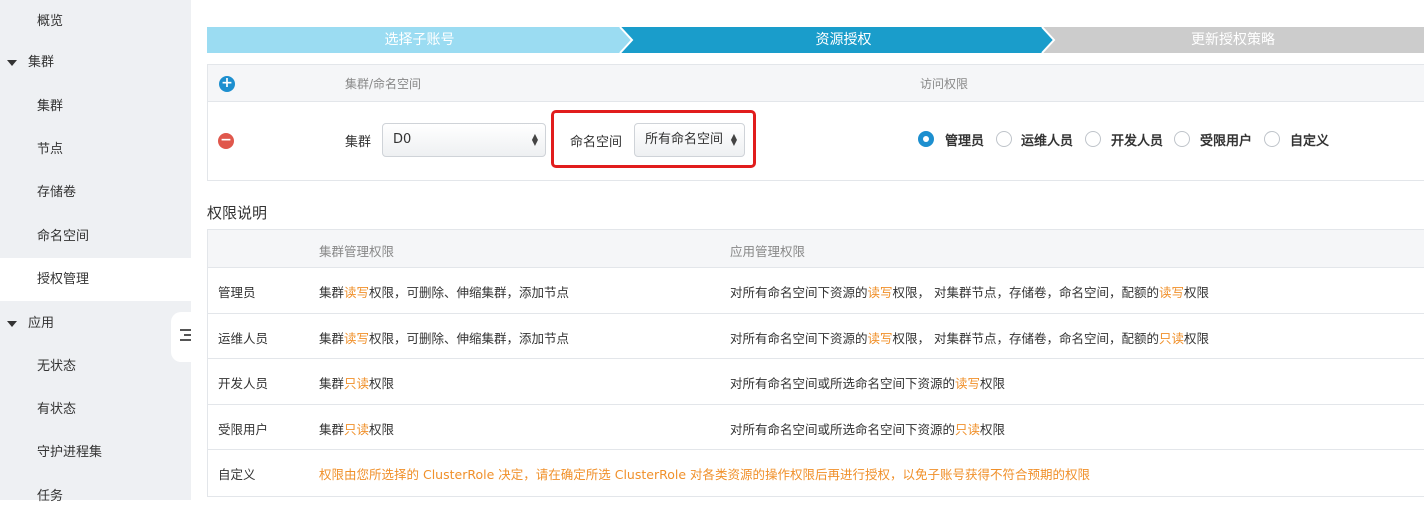  I want to click on sidebar-item-label: 节点, so click(50, 149).